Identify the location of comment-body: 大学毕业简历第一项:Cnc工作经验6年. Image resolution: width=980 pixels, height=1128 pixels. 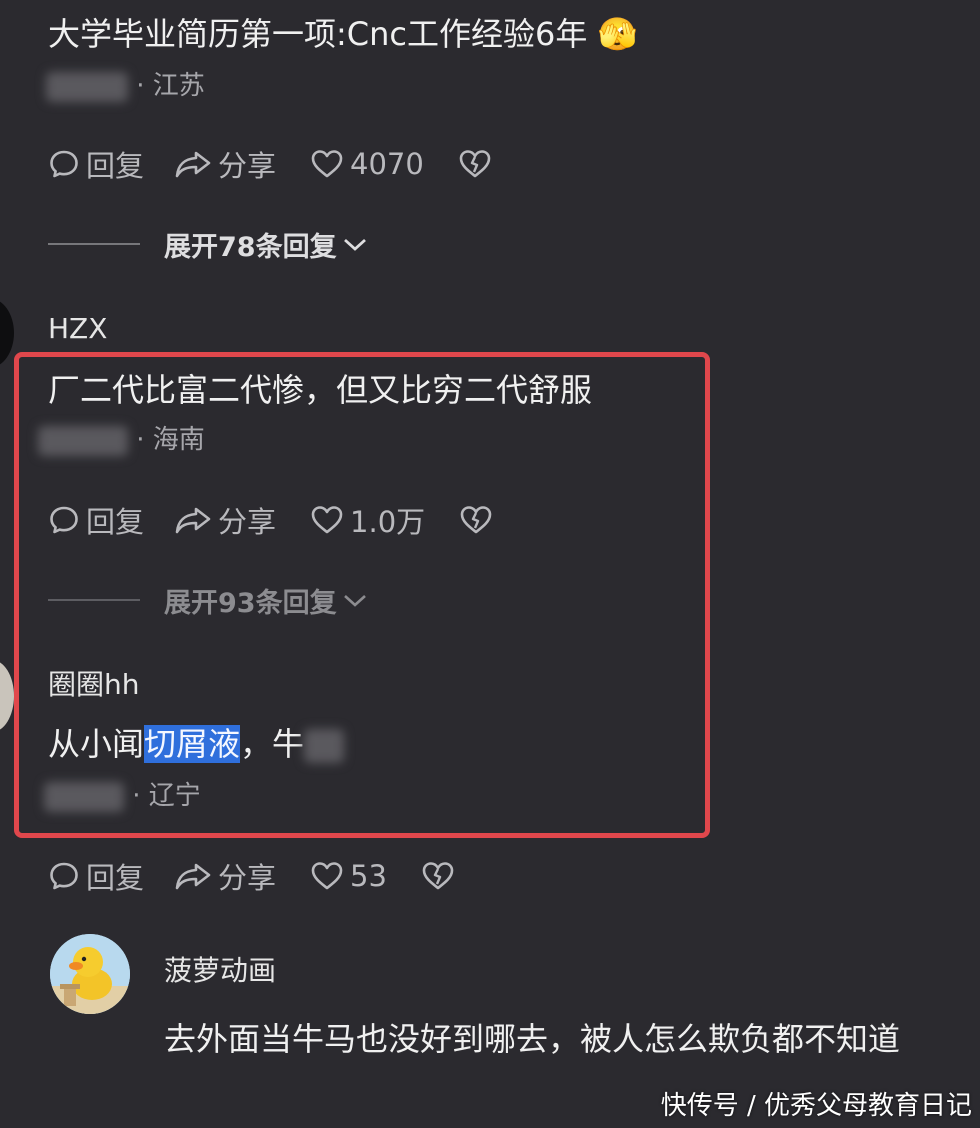
(318, 34).